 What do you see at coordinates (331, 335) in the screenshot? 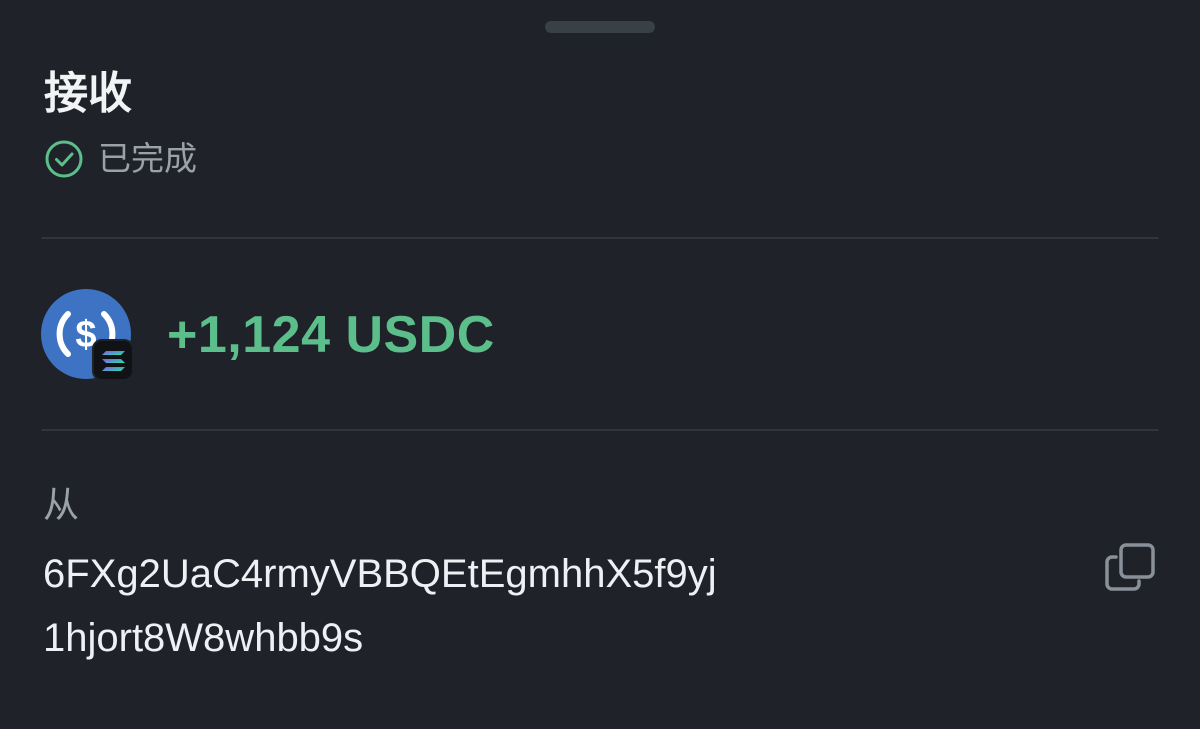
I see `transfer-amount: +1,124 USDC` at bounding box center [331, 335].